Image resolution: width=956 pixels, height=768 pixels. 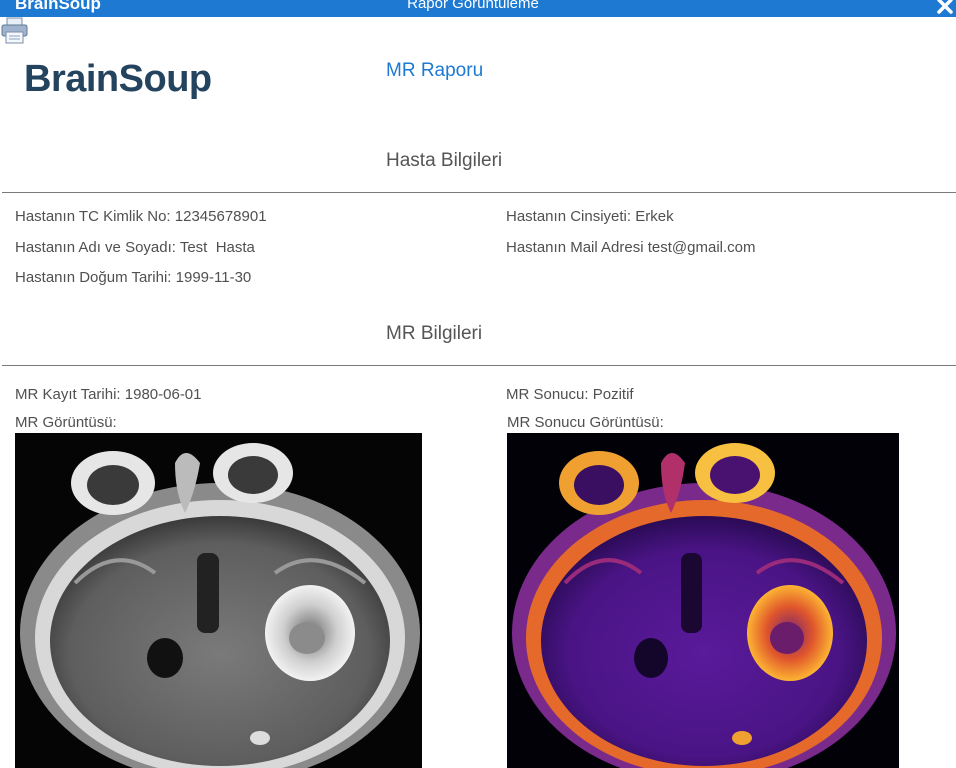 I want to click on patient-section-title: Hasta Bilgileri, so click(x=444, y=160).